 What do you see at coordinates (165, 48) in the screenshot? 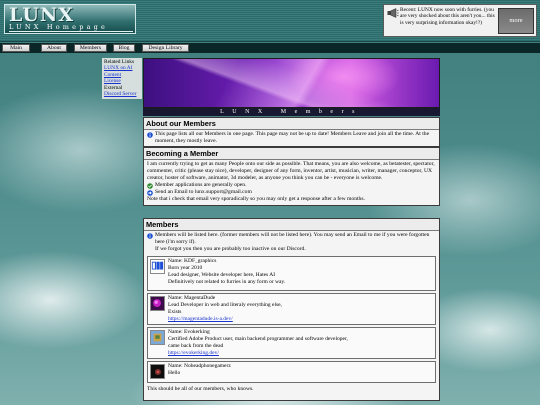
I see `nav-design-library: Design Library` at bounding box center [165, 48].